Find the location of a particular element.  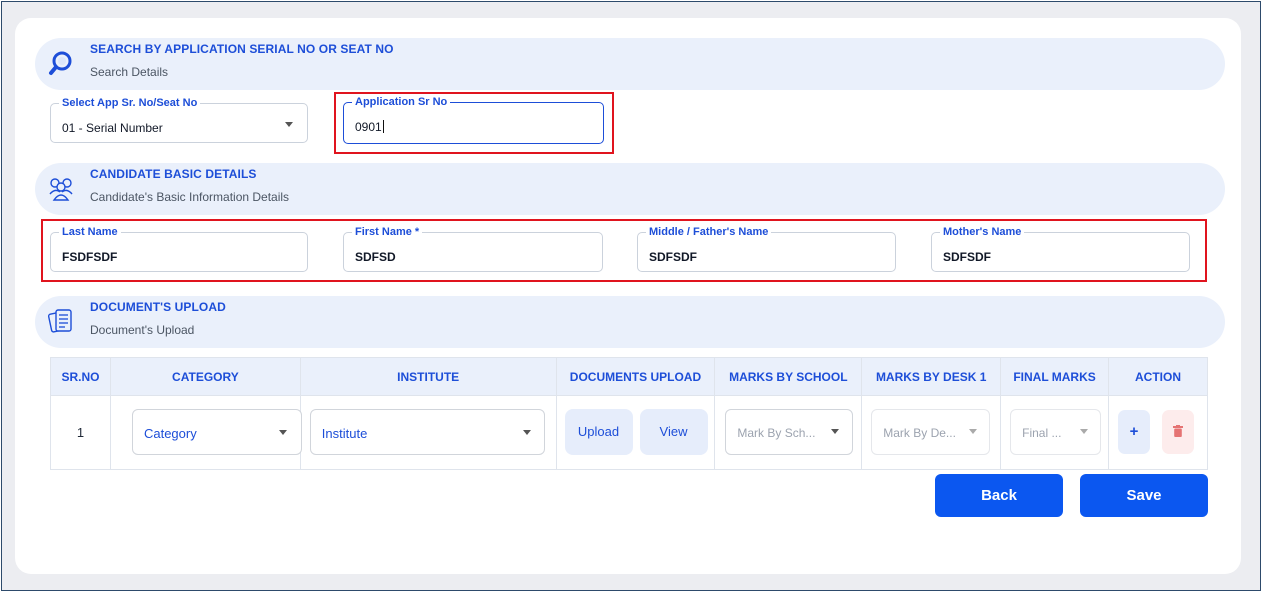

upload-button: Upload is located at coordinates (598, 432).